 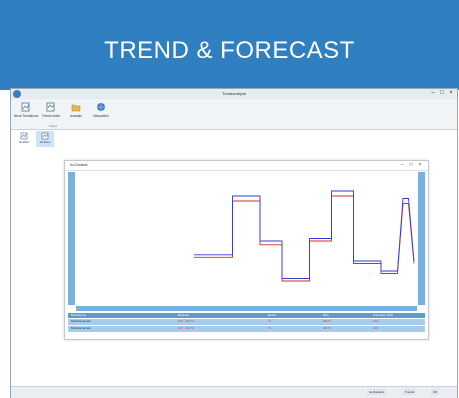 What do you see at coordinates (26, 113) in the screenshot?
I see `new-trend-button: Neue Trendkurve` at bounding box center [26, 113].